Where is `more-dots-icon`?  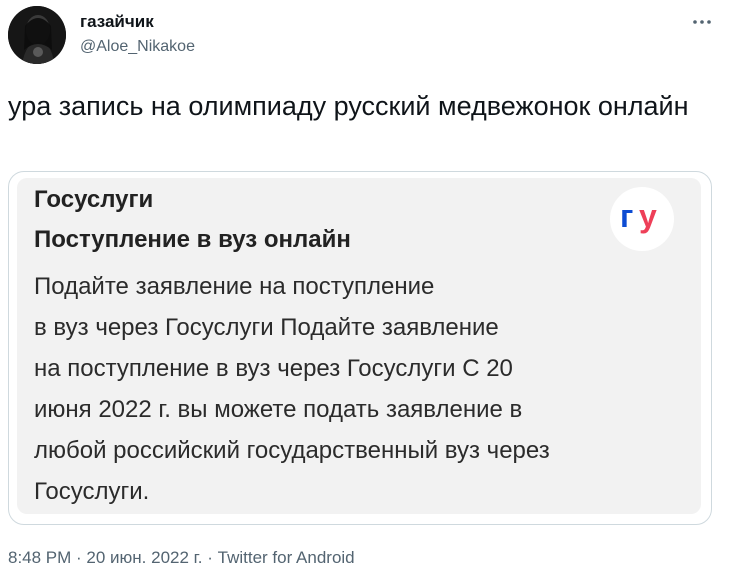 more-dots-icon is located at coordinates (702, 22).